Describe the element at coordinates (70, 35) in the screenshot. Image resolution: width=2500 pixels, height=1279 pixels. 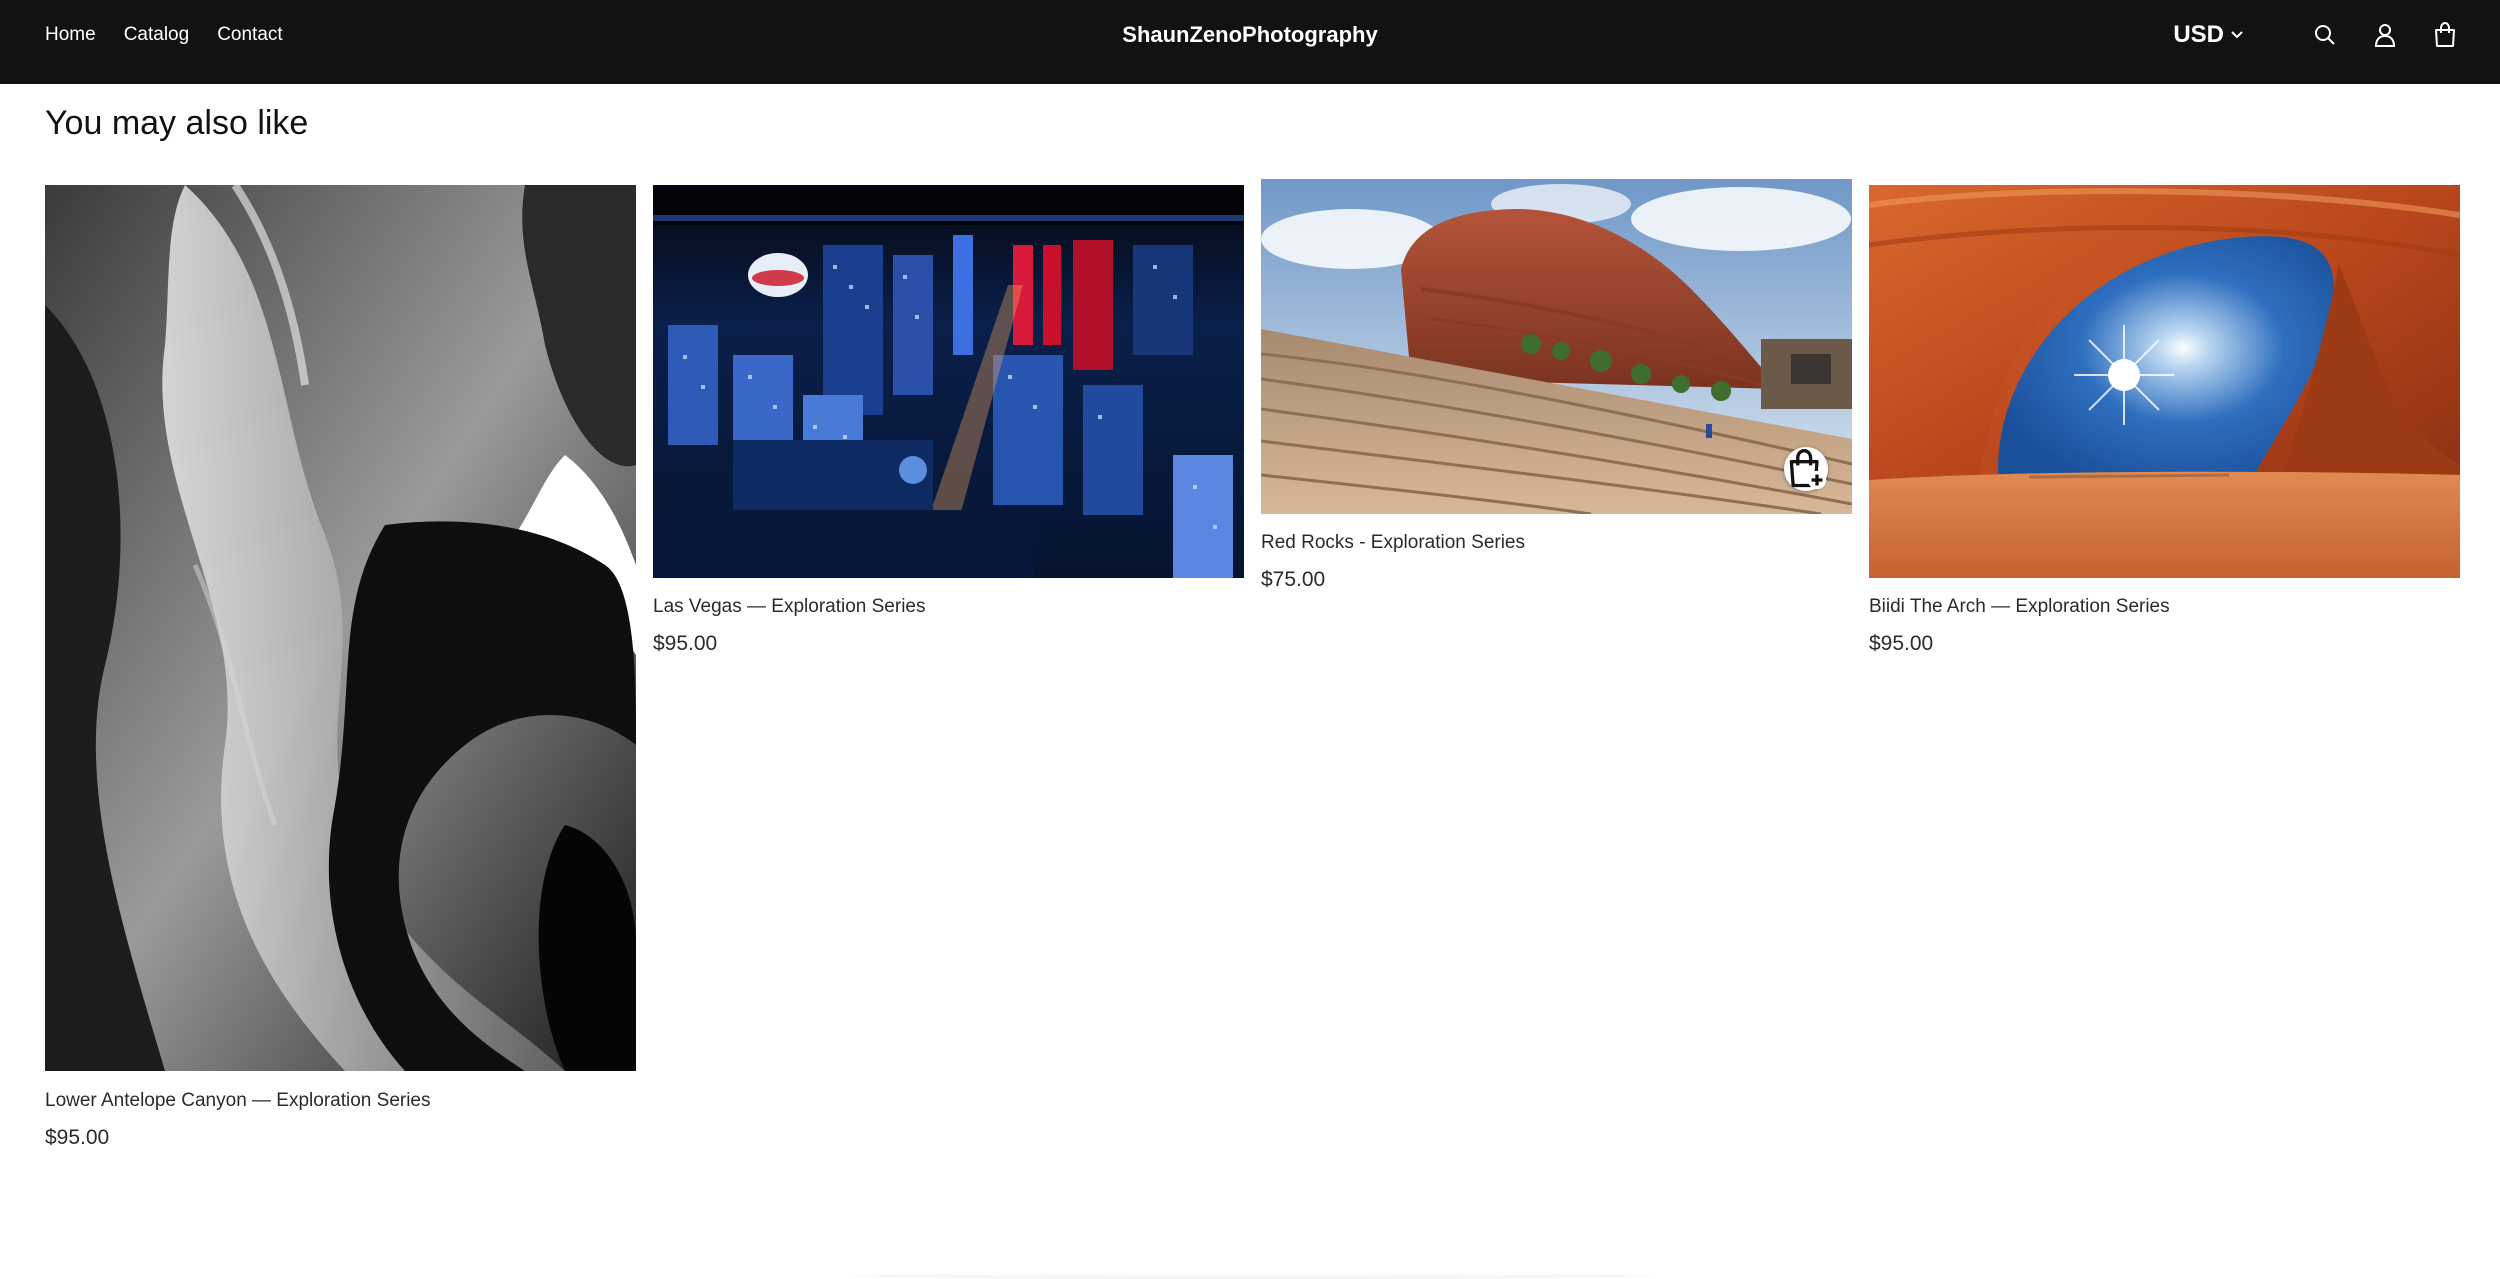
I see `nav-home-link: Home` at that location.